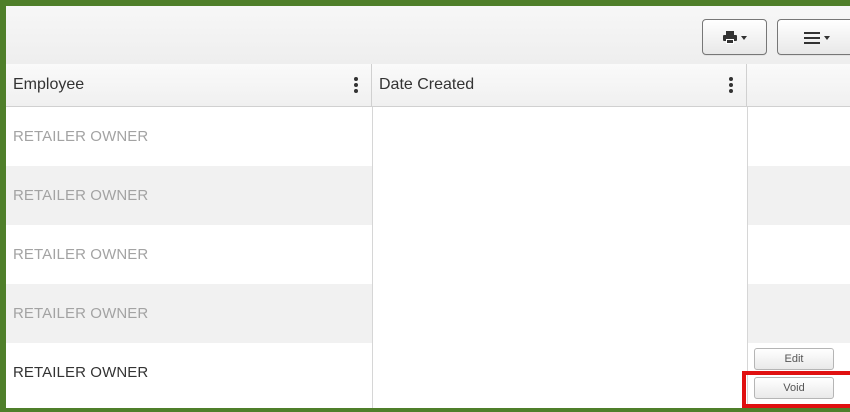  Describe the element at coordinates (428, 35) in the screenshot. I see `grid-toolbar` at that location.